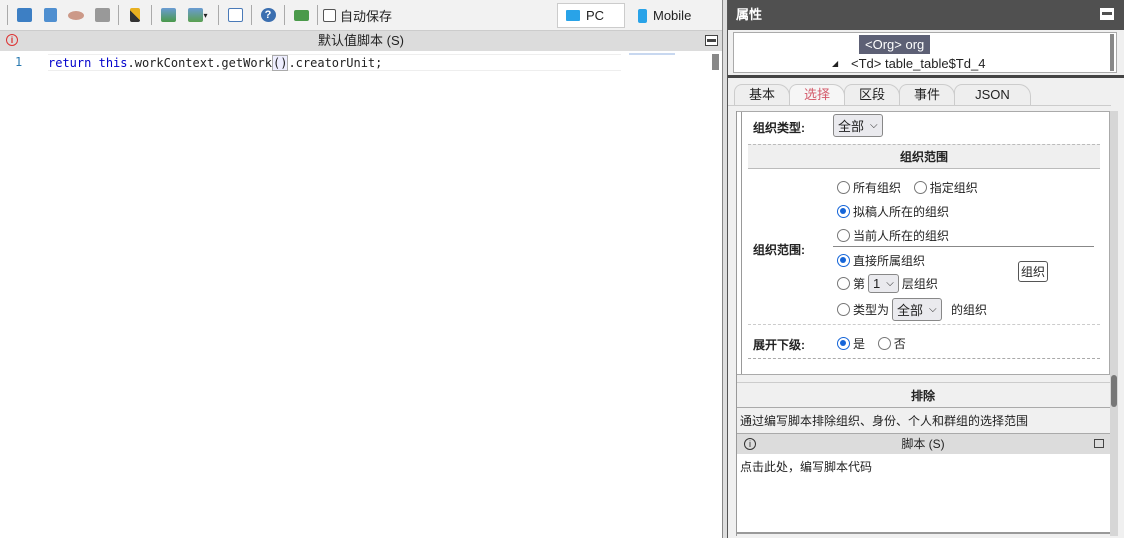 This screenshot has height=538, width=1124. I want to click on keyword: return, so click(70, 63).